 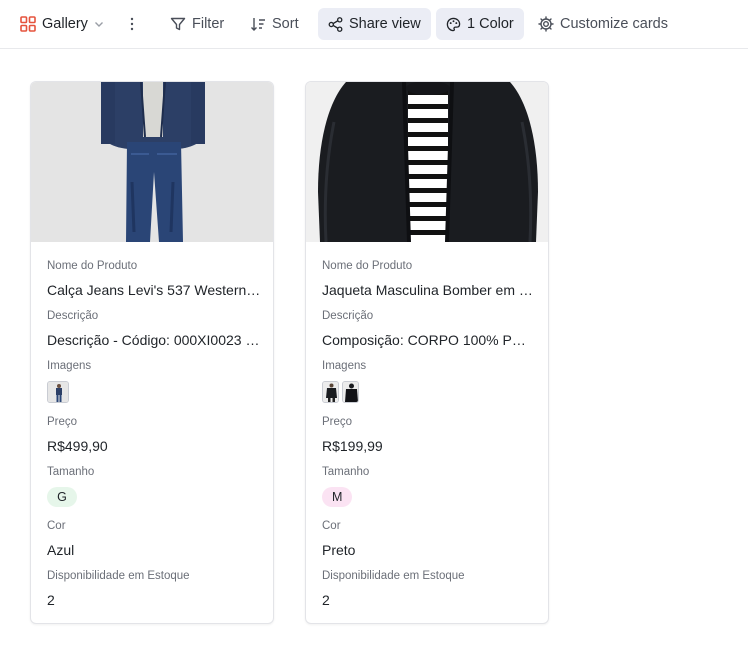 What do you see at coordinates (546, 24) in the screenshot?
I see `gear-icon` at bounding box center [546, 24].